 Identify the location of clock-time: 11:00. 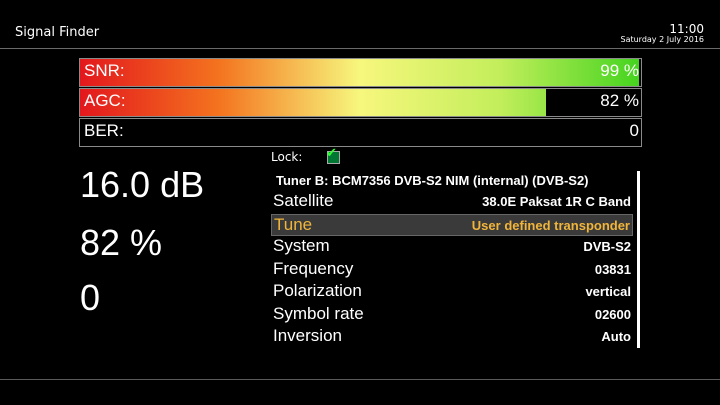
(686, 29).